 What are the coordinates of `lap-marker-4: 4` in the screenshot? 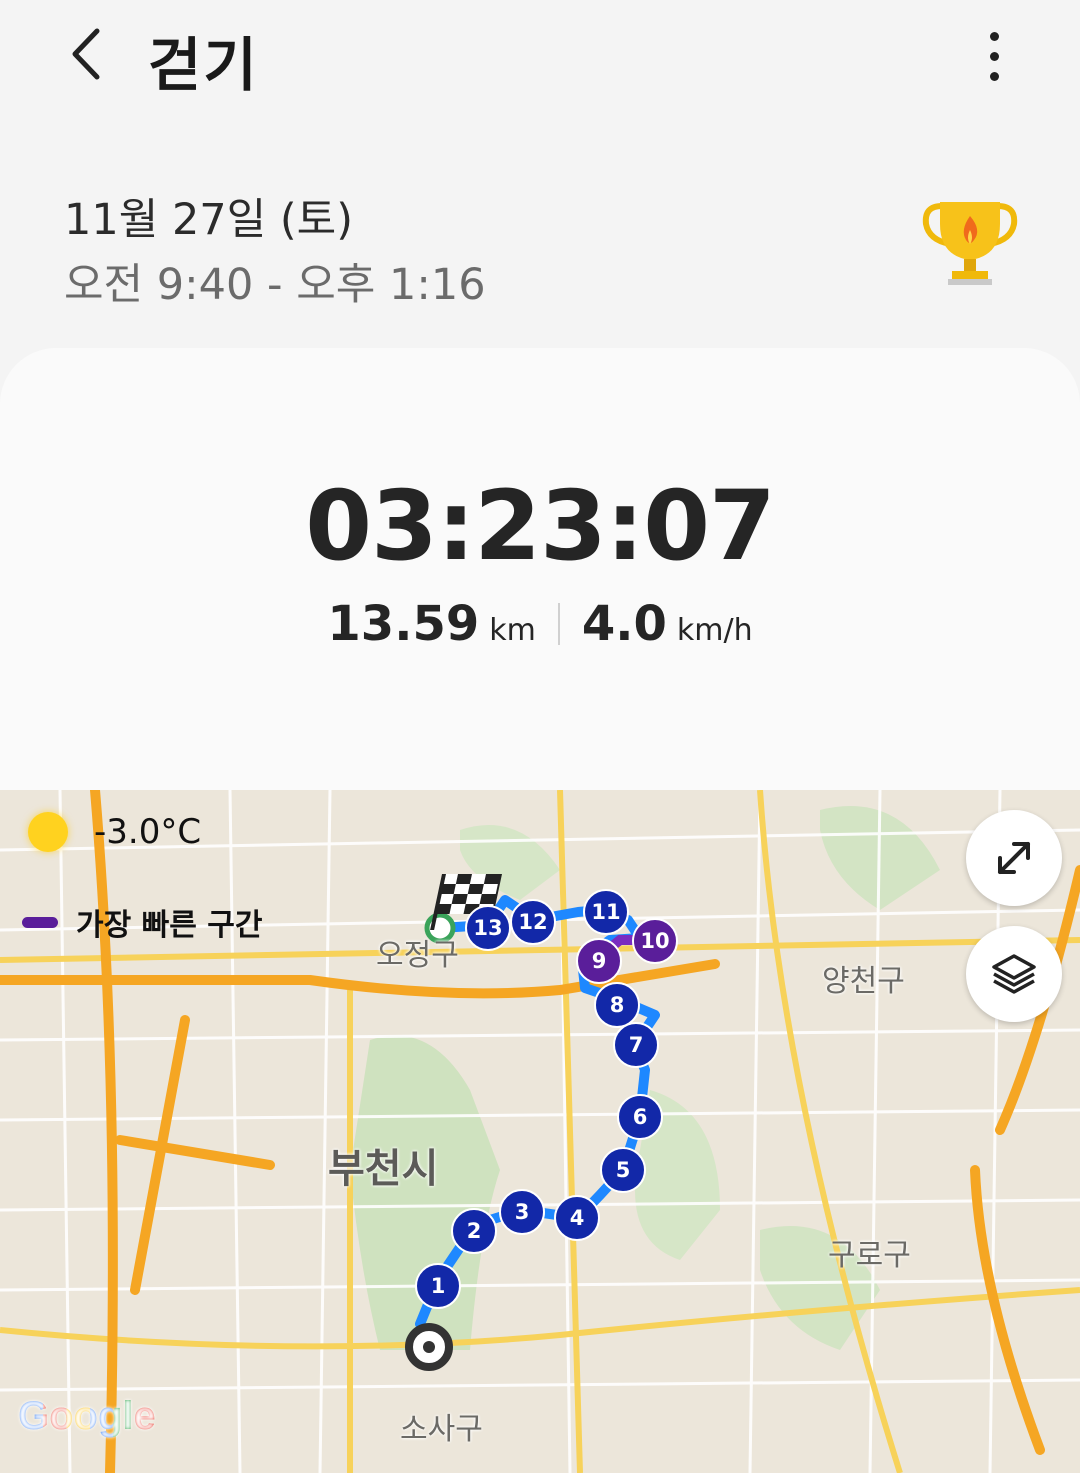 It's located at (577, 1218).